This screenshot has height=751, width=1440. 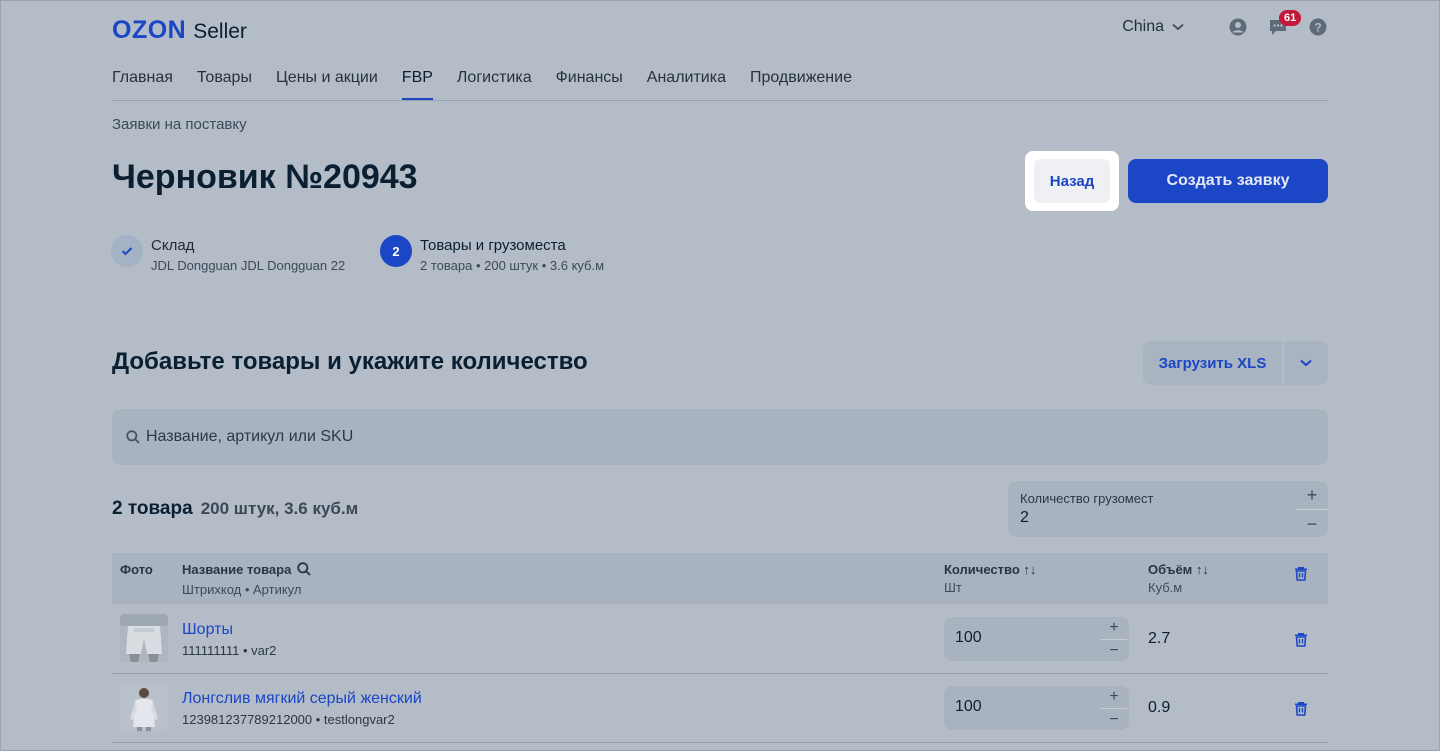 What do you see at coordinates (1178, 569) in the screenshot?
I see `column-vol: Объём ↑↓` at bounding box center [1178, 569].